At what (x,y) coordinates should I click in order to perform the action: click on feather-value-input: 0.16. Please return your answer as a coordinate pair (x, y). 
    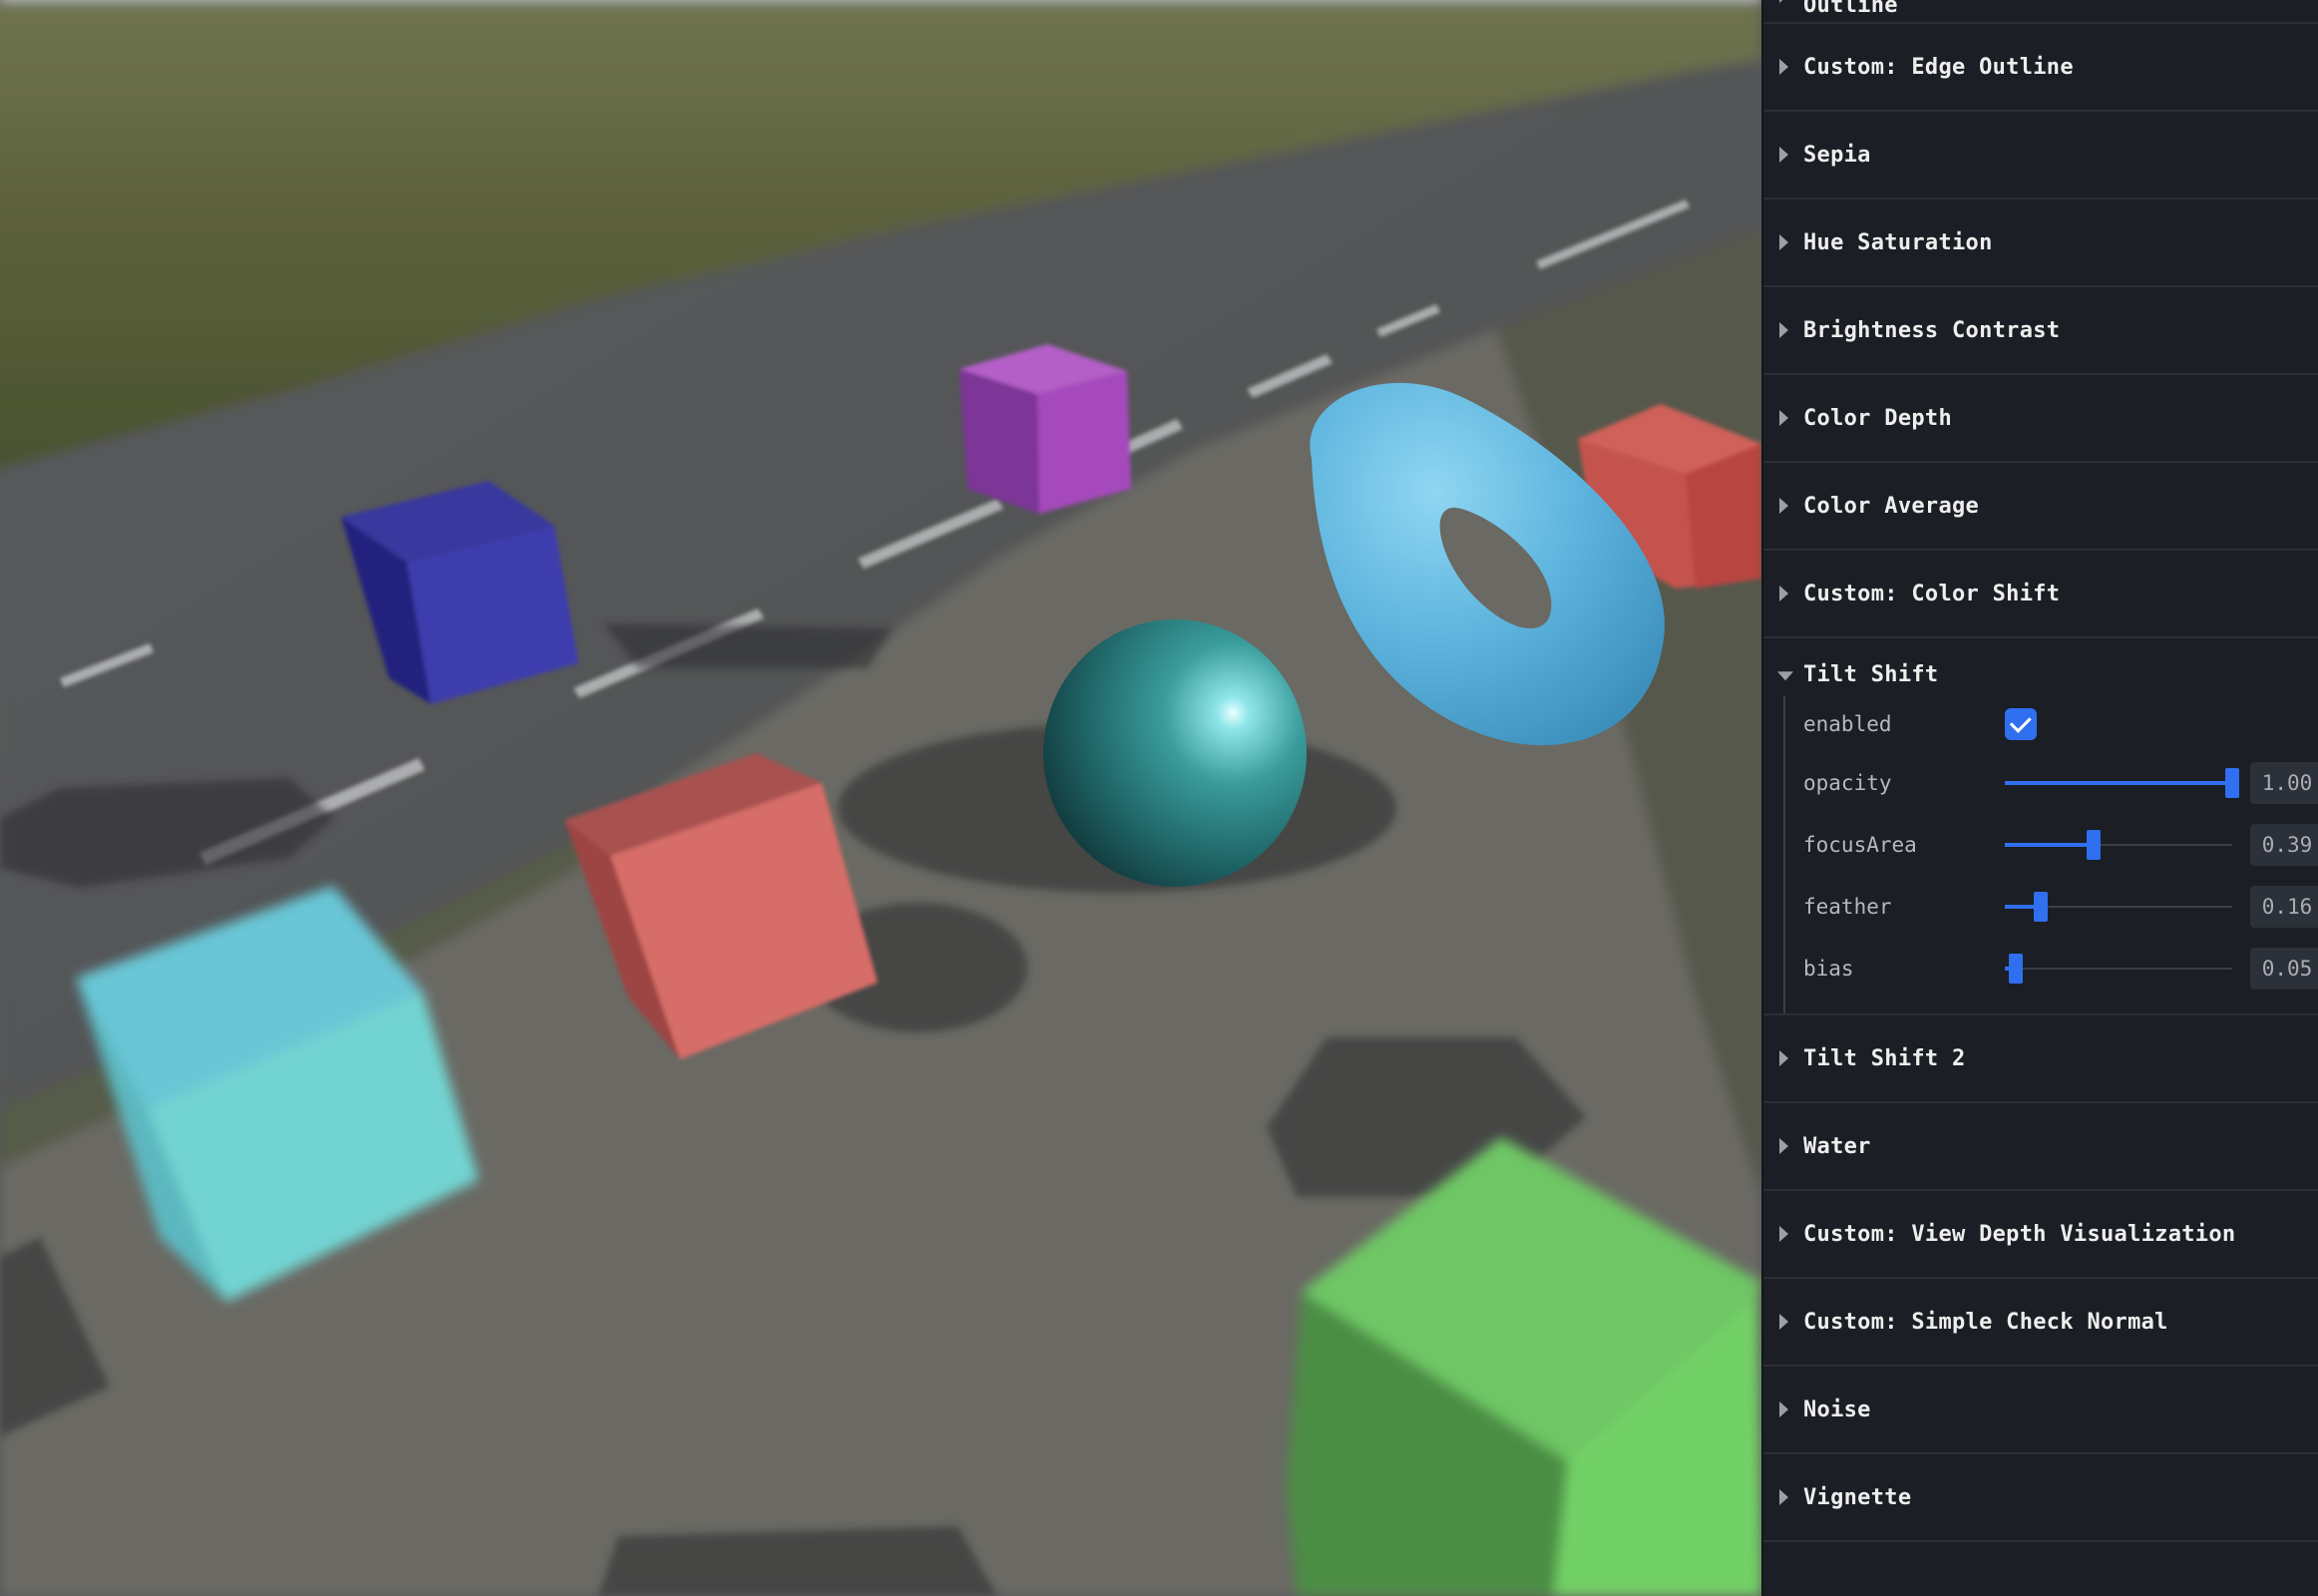
    Looking at the image, I should click on (2284, 907).